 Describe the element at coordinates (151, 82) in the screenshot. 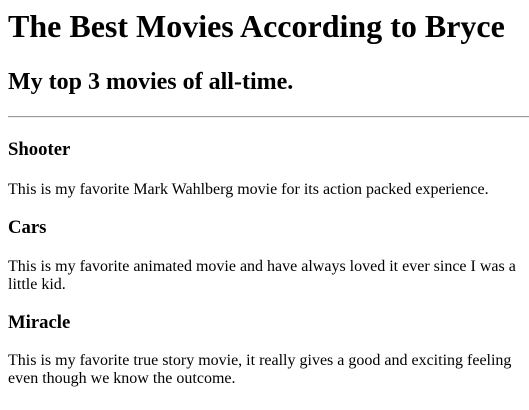

I see `page-subtitle: My top 3 movies of all-time.` at that location.